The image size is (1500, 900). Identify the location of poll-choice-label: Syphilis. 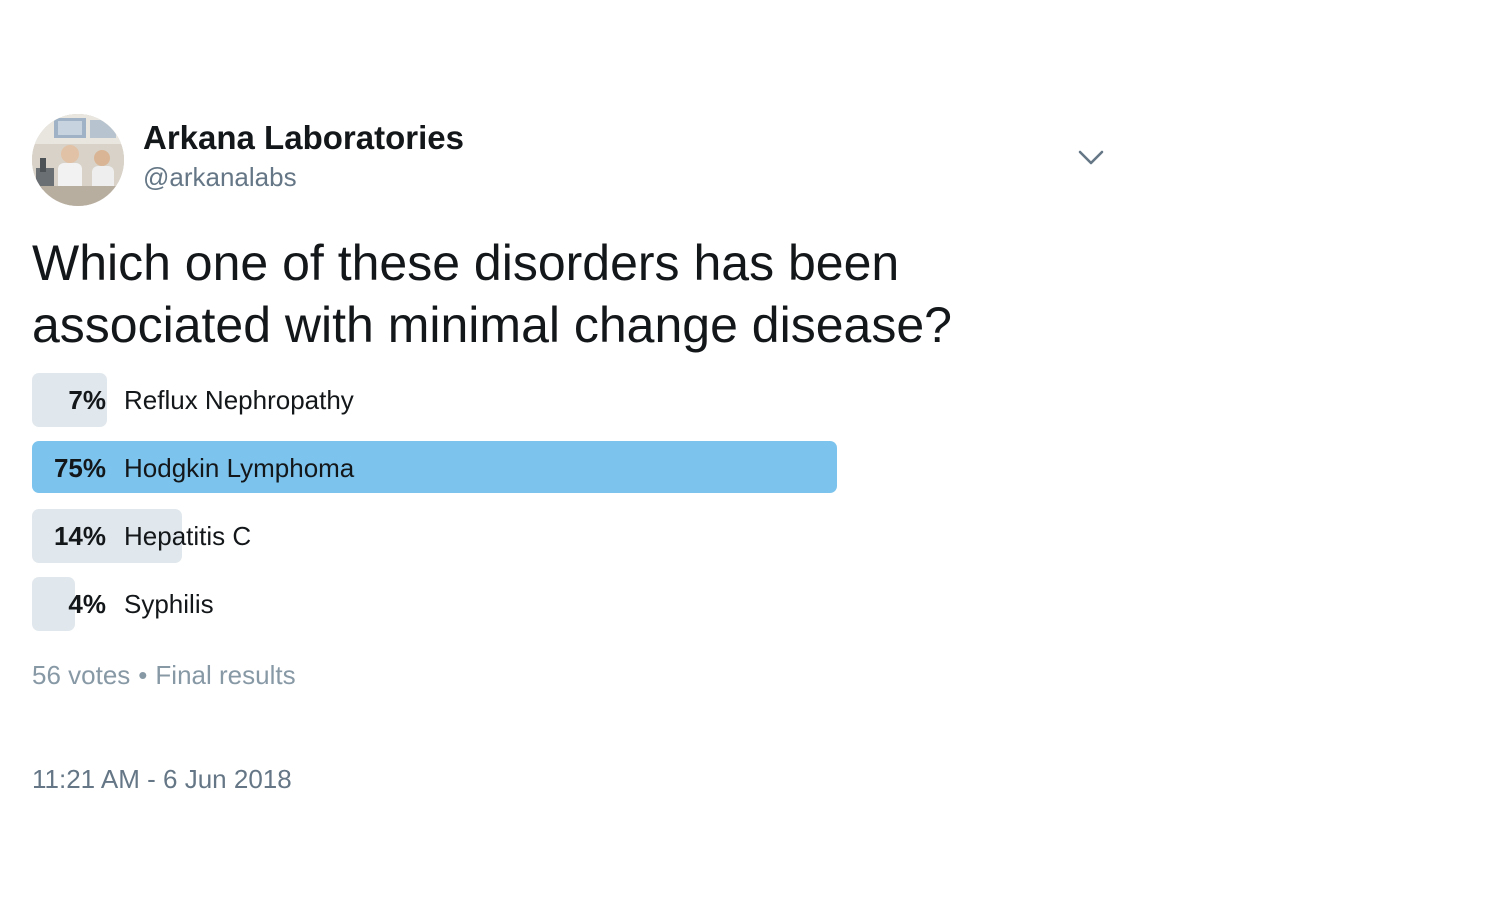
(169, 604).